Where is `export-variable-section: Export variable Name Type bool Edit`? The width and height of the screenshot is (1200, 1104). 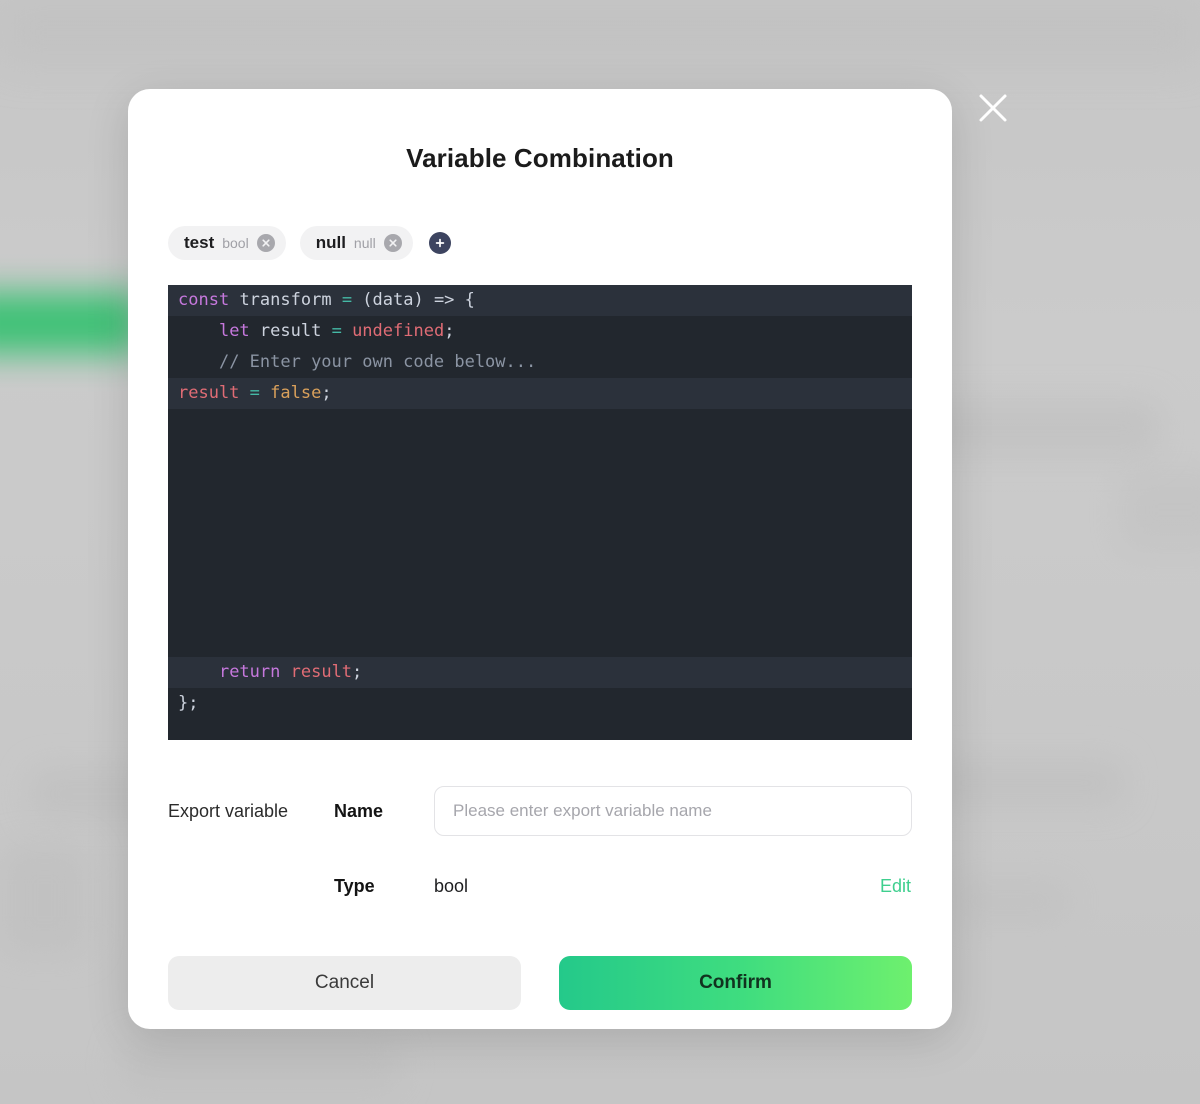 export-variable-section: Export variable Name Type bool Edit is located at coordinates (540, 848).